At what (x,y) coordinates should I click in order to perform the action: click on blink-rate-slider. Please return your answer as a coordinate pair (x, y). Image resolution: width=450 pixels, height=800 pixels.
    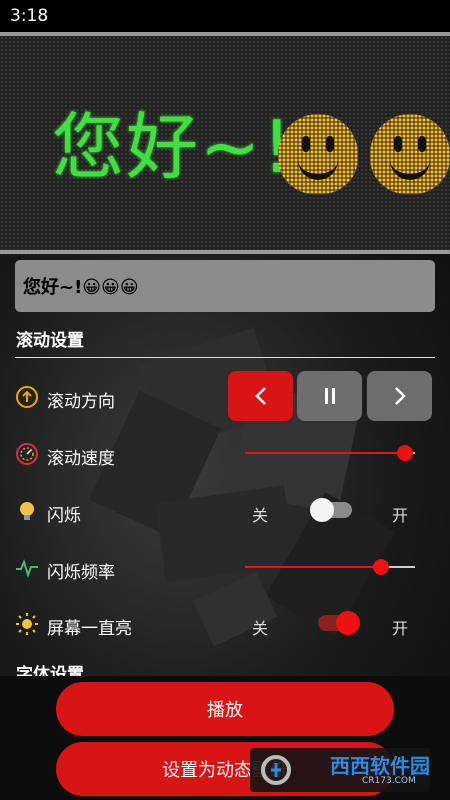
    Looking at the image, I should click on (330, 567).